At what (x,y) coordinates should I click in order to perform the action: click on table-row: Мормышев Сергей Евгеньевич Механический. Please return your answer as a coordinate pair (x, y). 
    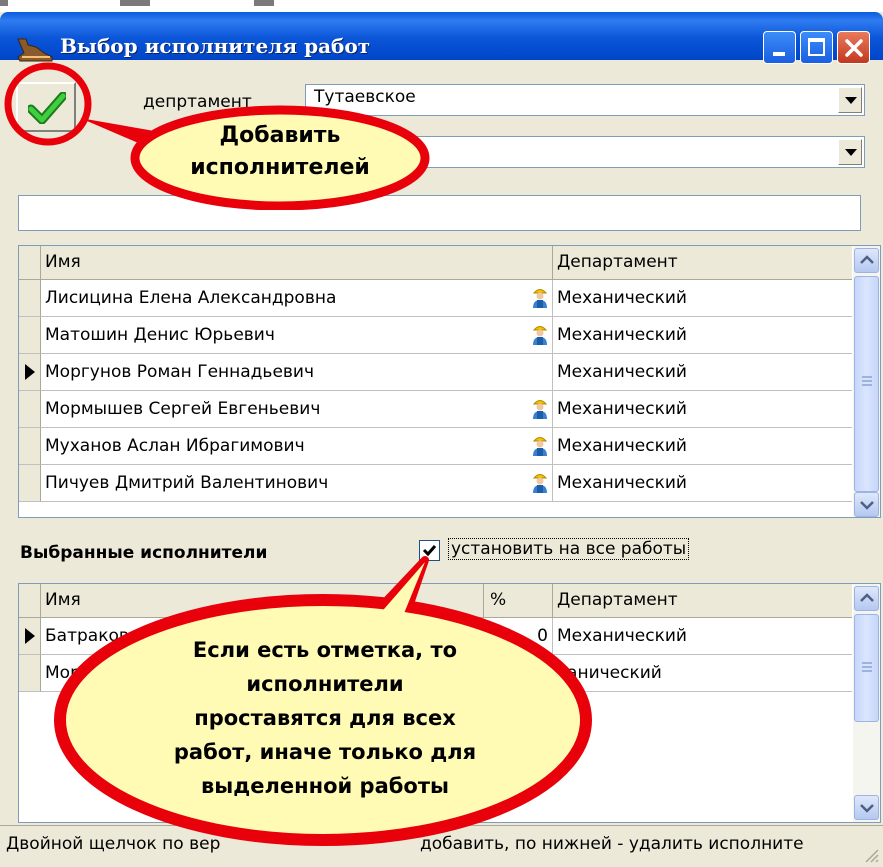
    Looking at the image, I should click on (436, 409).